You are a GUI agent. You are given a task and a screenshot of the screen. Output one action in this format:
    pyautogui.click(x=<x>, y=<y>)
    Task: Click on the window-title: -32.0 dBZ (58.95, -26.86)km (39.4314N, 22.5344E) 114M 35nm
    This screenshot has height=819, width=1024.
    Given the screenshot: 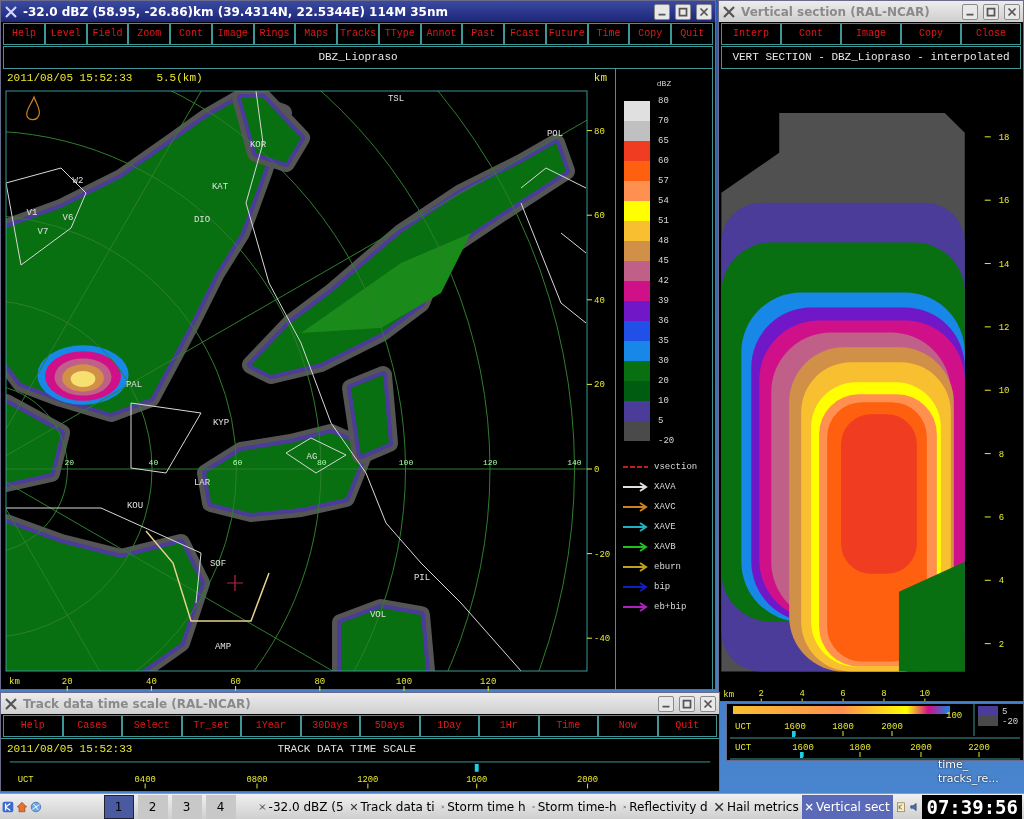 What is the action you would take?
    pyautogui.click(x=236, y=12)
    